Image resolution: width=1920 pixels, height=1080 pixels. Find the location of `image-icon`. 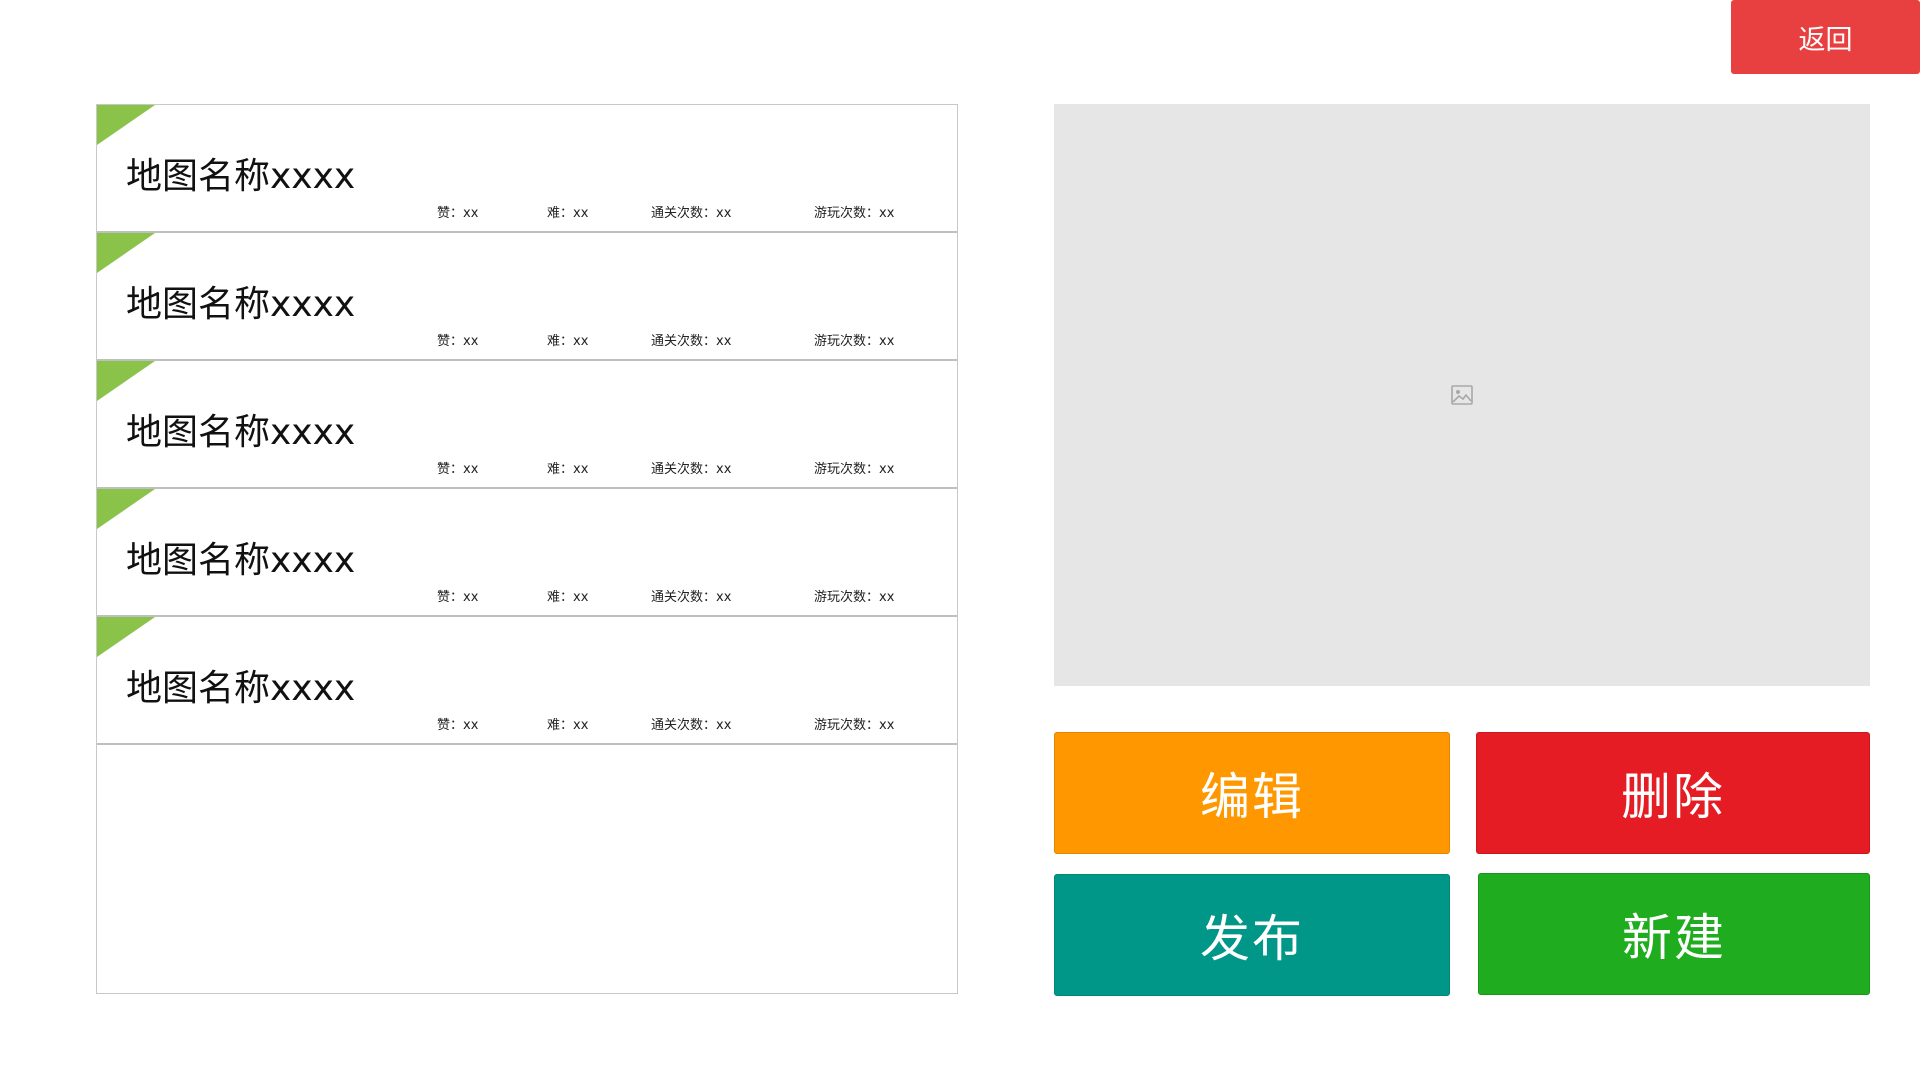

image-icon is located at coordinates (1462, 395).